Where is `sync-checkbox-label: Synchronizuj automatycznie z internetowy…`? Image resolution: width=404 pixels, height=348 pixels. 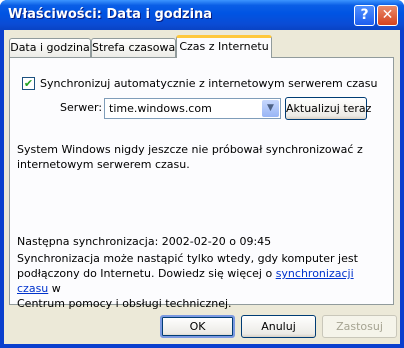 sync-checkbox-label: Synchronizuj automatycznie z internetowy… is located at coordinates (209, 83).